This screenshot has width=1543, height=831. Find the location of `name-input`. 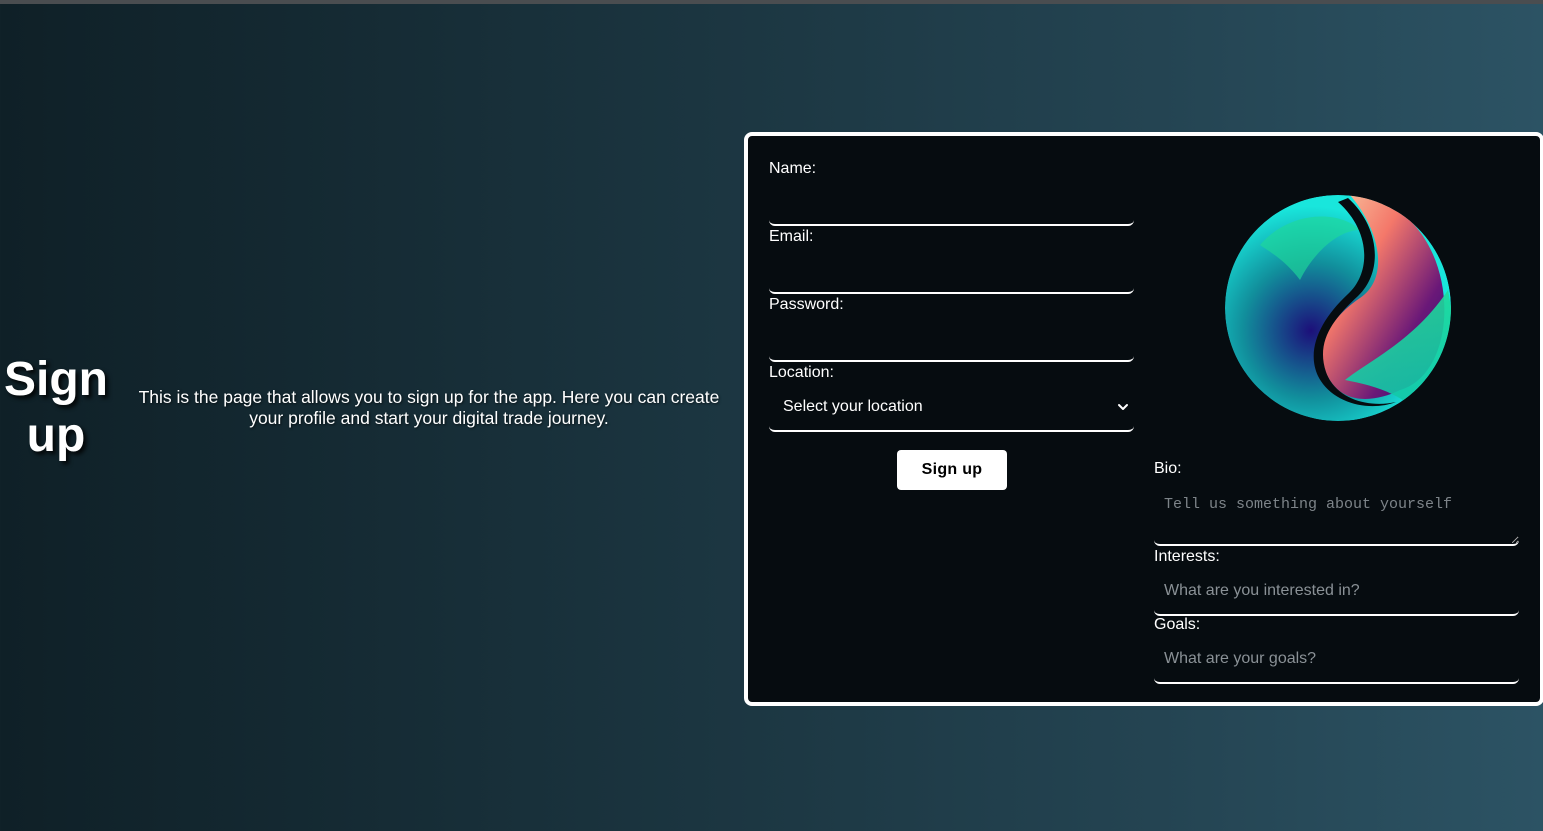

name-input is located at coordinates (951, 202).